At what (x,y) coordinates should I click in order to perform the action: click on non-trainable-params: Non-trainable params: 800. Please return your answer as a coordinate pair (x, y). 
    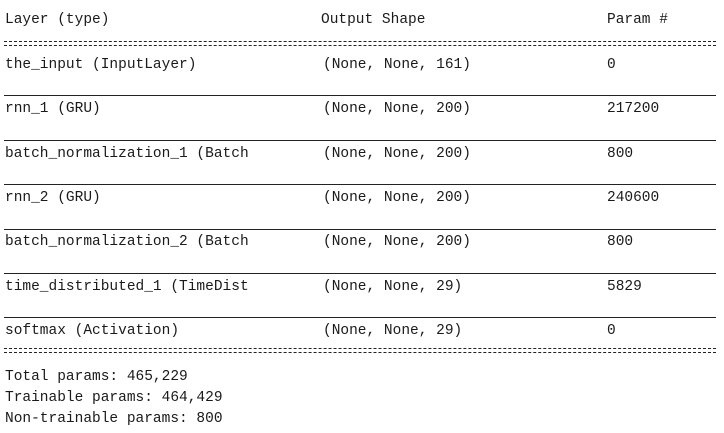
    Looking at the image, I should click on (114, 419).